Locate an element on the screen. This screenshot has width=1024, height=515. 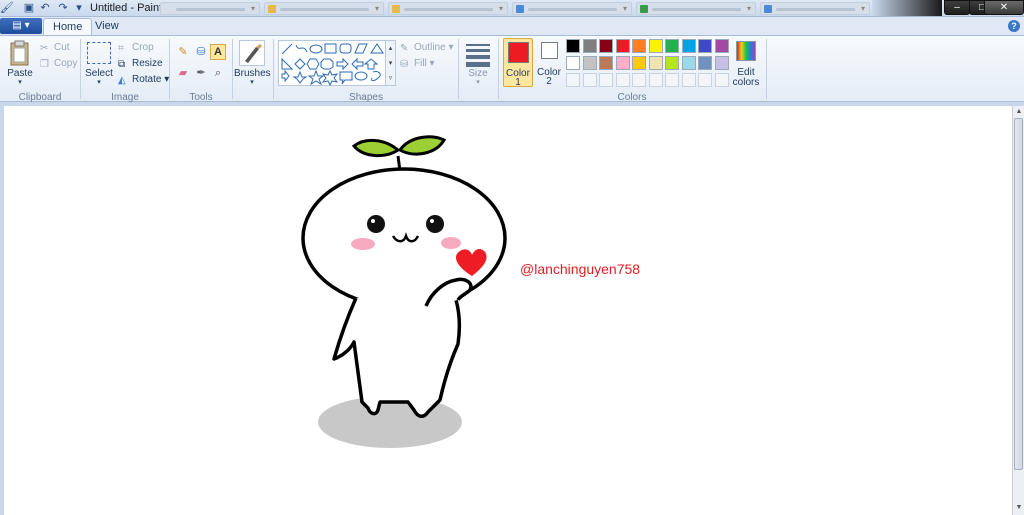
edit-colors-icon is located at coordinates (746, 51).